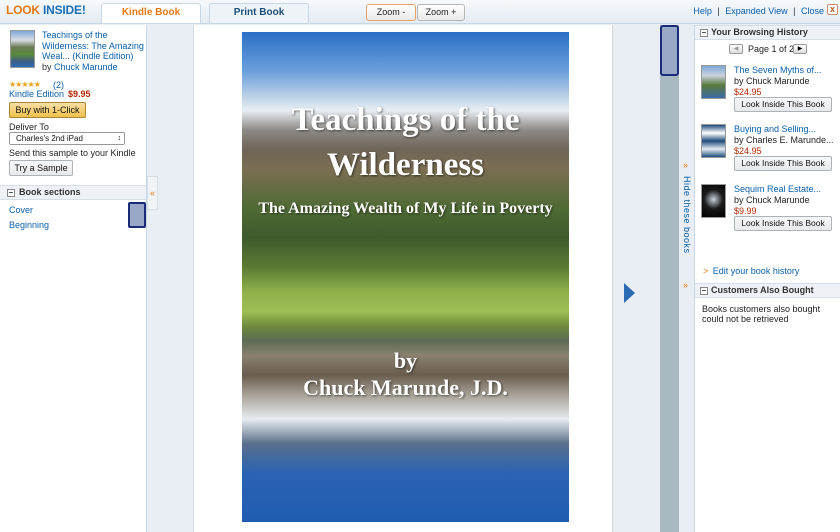 The image size is (840, 532). What do you see at coordinates (25, 84) in the screenshot?
I see `star-rating-icon: ★★★★★` at bounding box center [25, 84].